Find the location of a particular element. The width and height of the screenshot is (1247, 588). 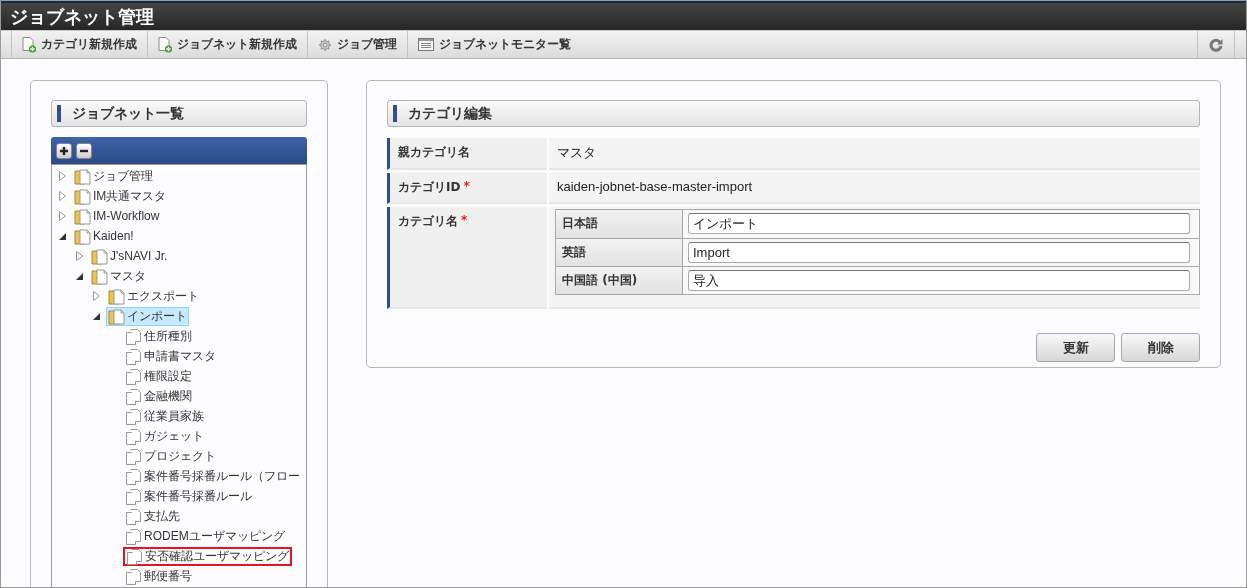

tree-item: RODEMユーザマッピング is located at coordinates (205, 536).